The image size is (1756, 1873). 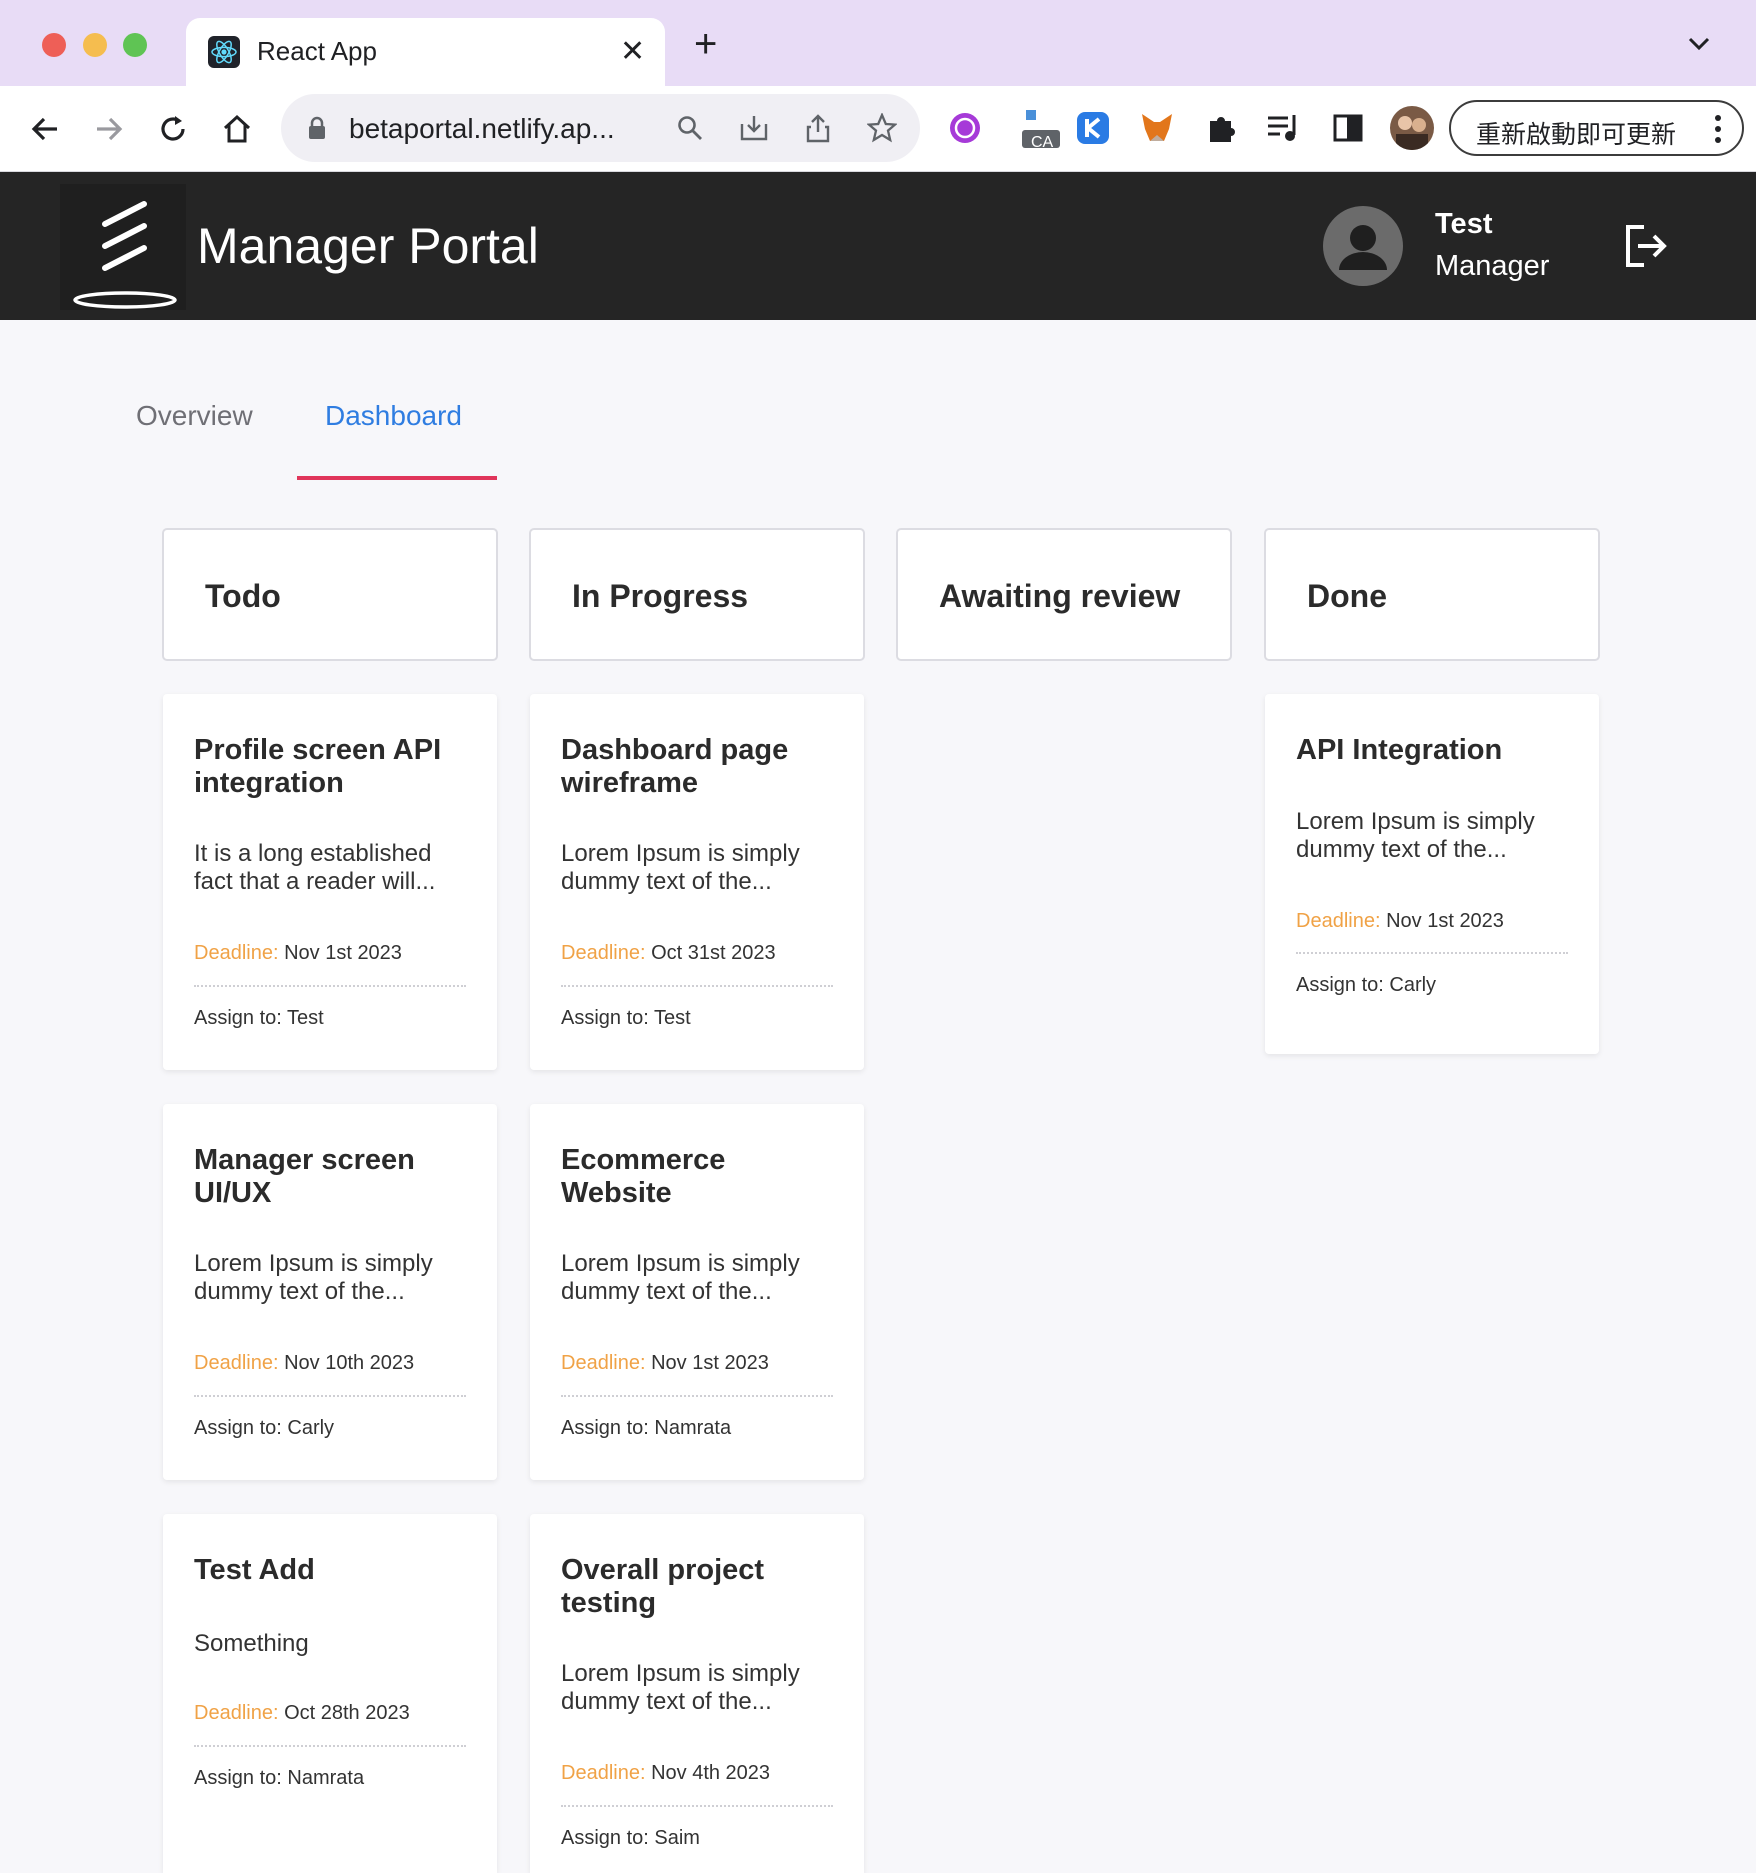 I want to click on column-header-in-progress: In Progress, so click(x=697, y=594).